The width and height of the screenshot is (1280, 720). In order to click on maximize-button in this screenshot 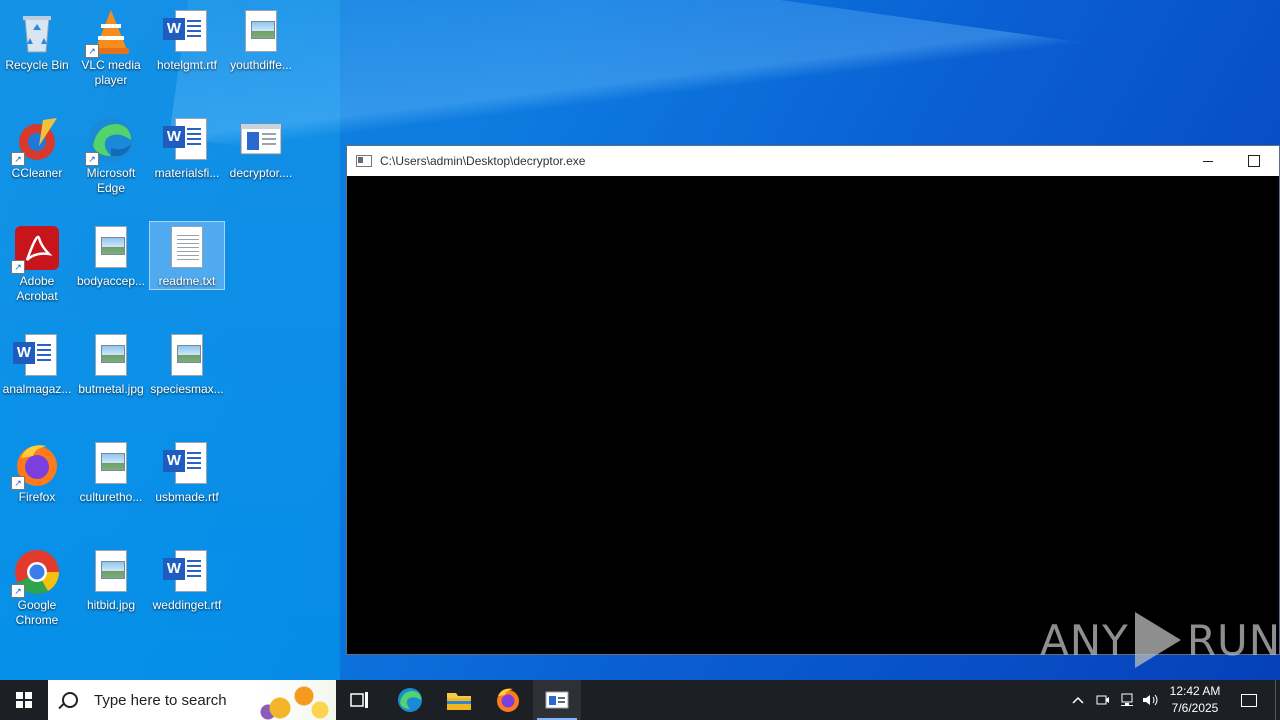, I will do `click(1254, 161)`.